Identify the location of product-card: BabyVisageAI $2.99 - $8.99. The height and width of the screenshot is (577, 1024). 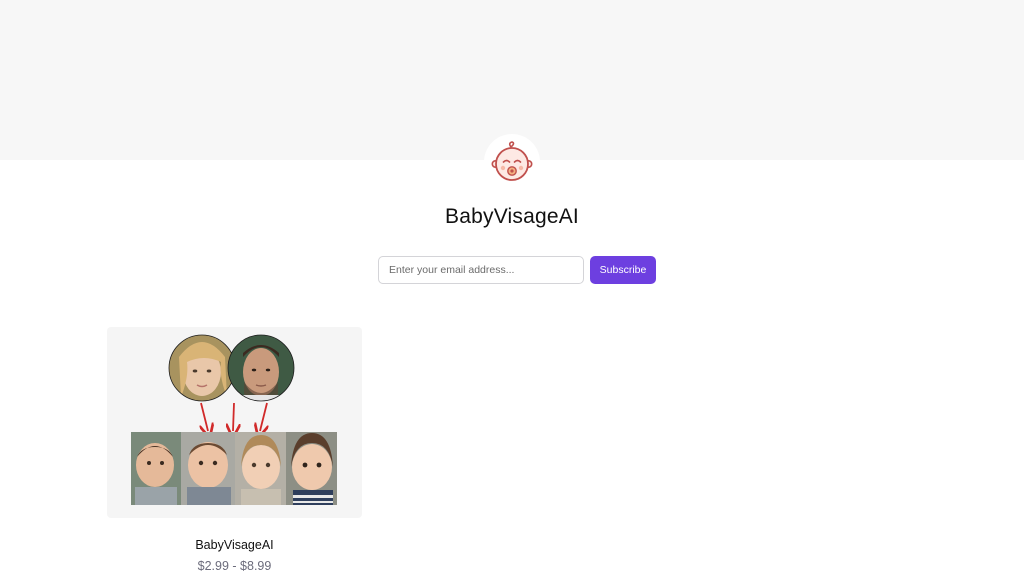
(234, 452).